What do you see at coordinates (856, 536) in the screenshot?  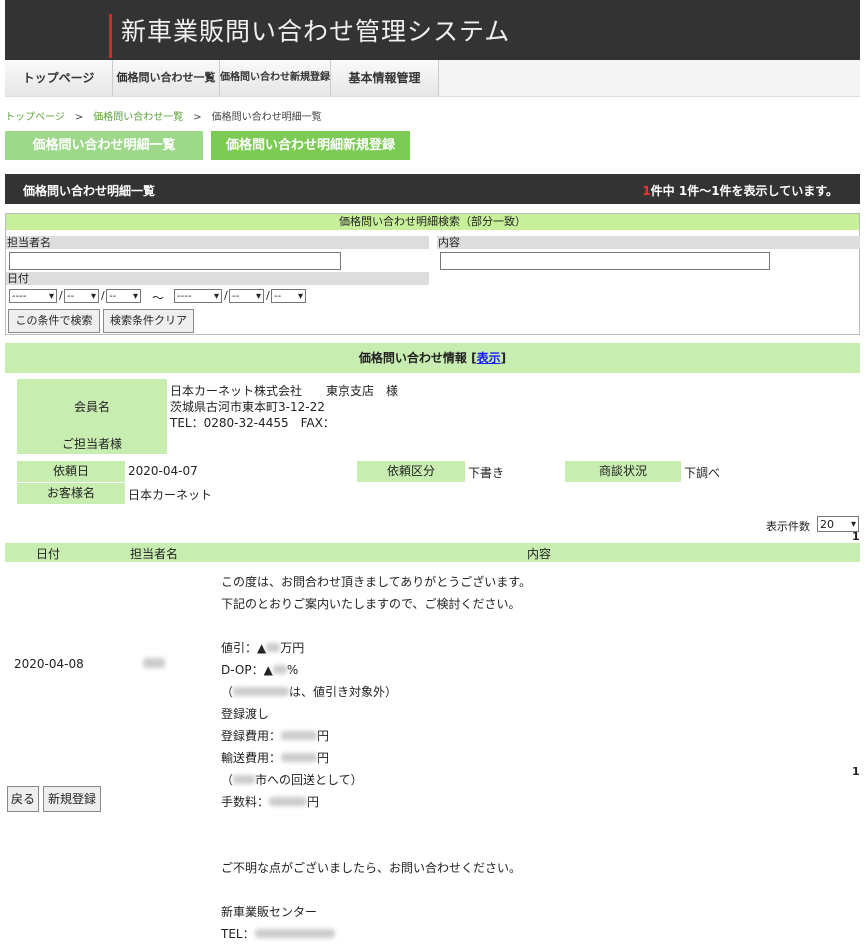 I see `page-number: 1` at bounding box center [856, 536].